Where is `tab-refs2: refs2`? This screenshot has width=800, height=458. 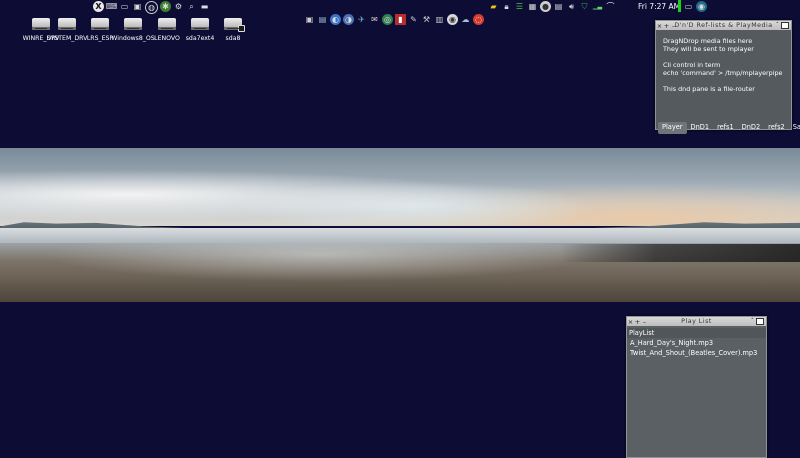
tab-refs2: refs2 is located at coordinates (776, 128).